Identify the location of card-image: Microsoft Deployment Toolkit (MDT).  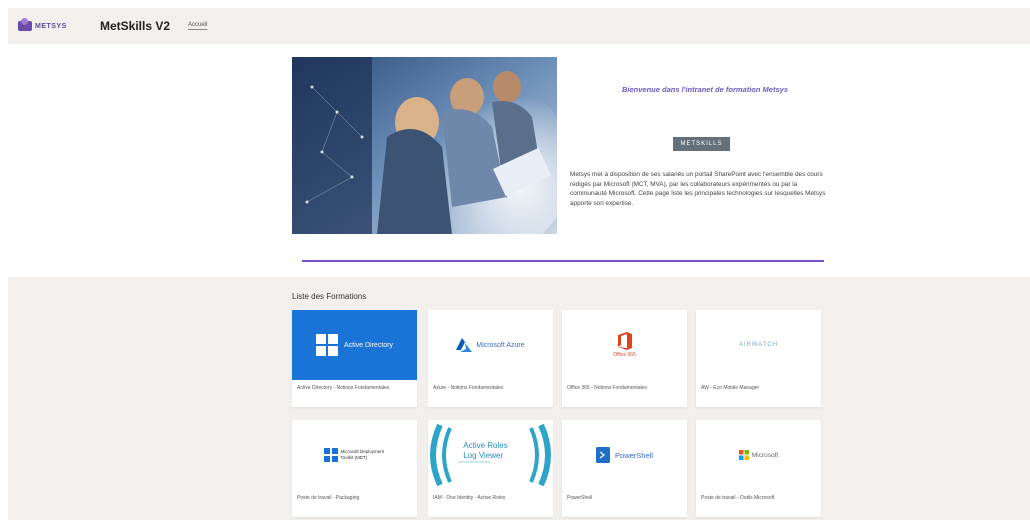
(354, 455).